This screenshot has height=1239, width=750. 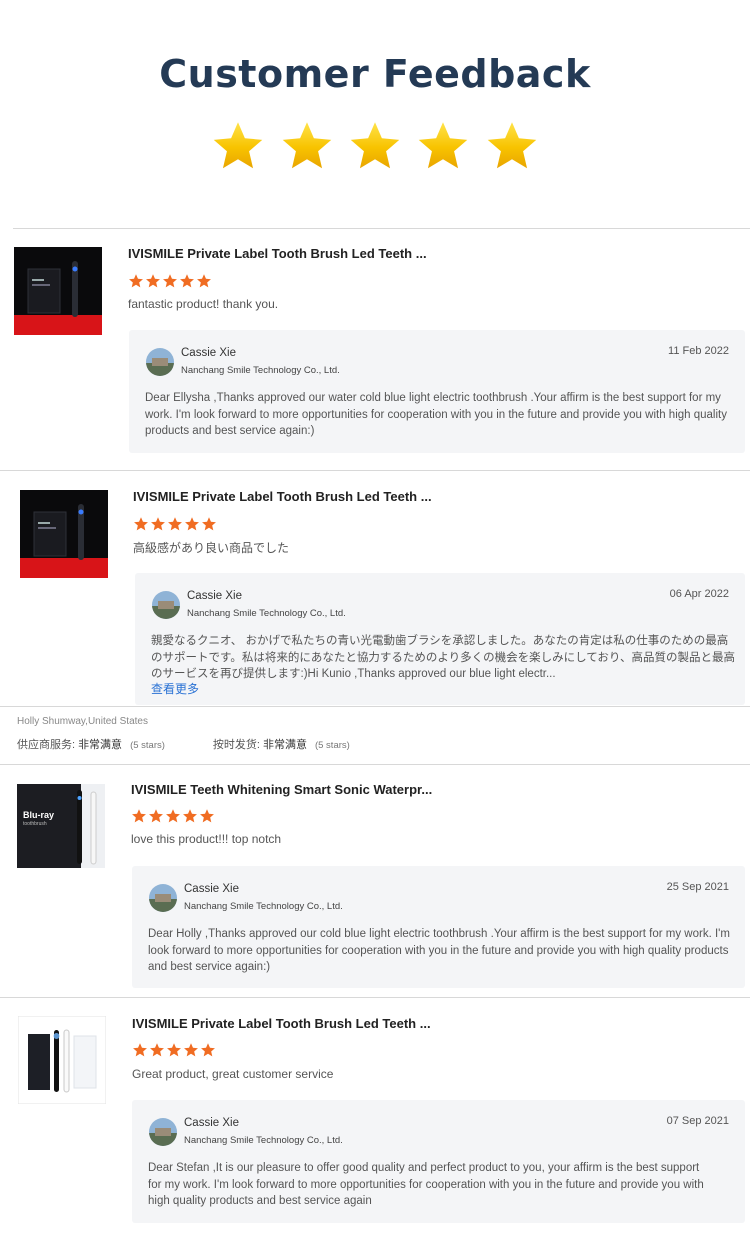 What do you see at coordinates (698, 351) in the screenshot?
I see `reply-date: 11 Feb 2022` at bounding box center [698, 351].